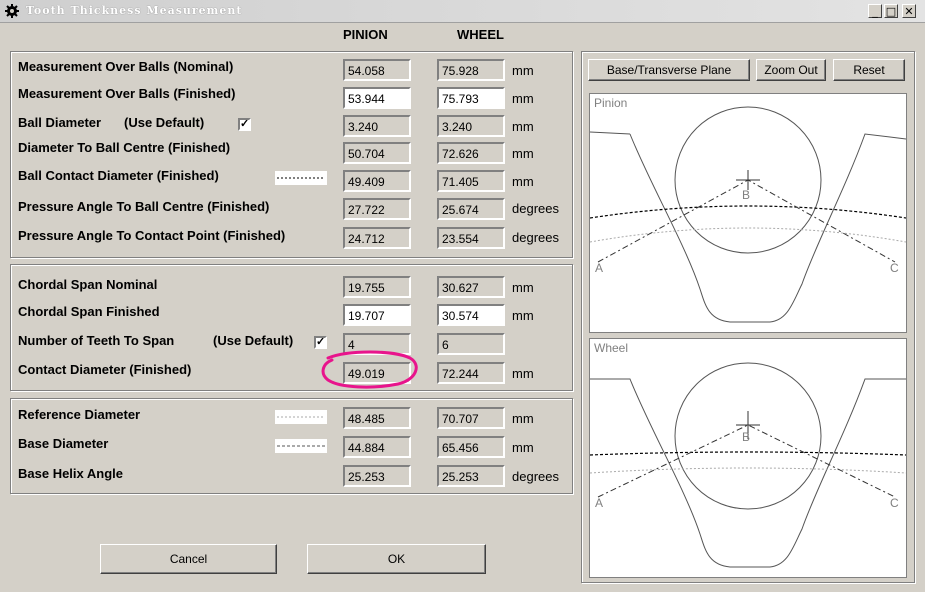  I want to click on reference-line-style-sample, so click(301, 417).